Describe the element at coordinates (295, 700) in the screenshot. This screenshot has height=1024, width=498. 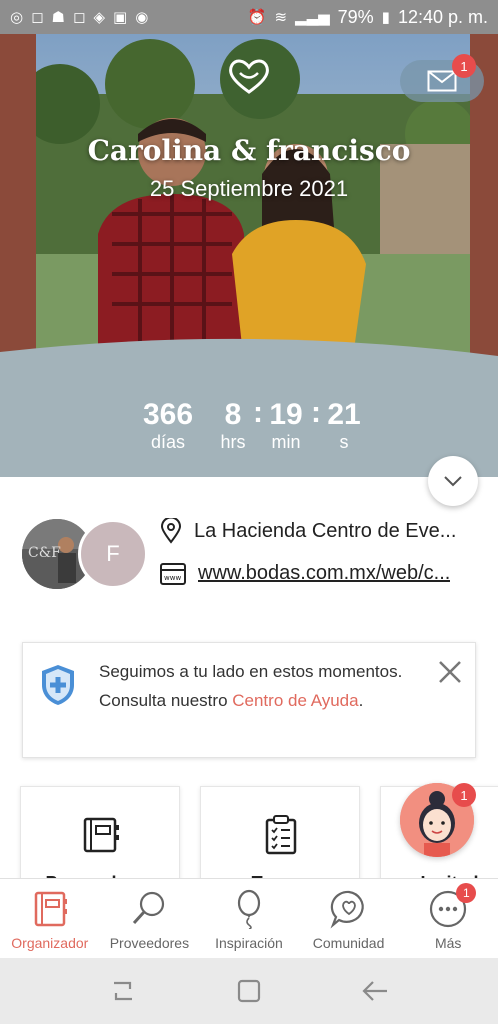
I see `help-center-link: Centro de Ayuda` at that location.